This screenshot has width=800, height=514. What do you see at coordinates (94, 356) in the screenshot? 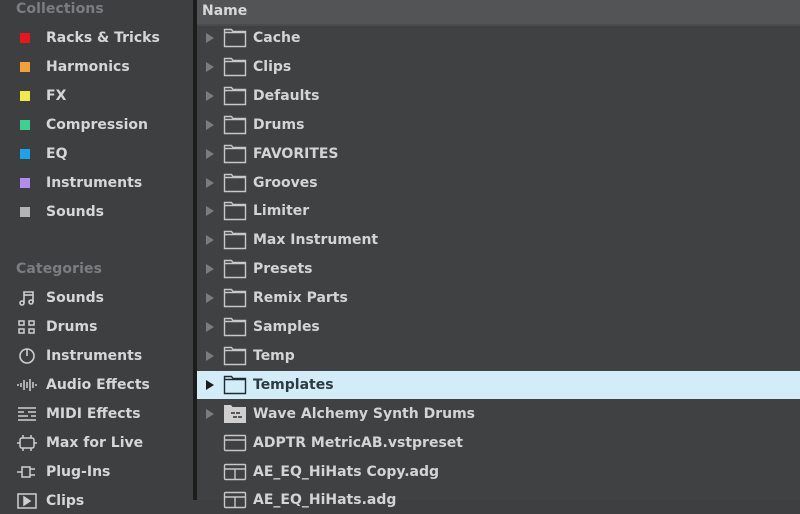
I see `category-label: Instruments` at bounding box center [94, 356].